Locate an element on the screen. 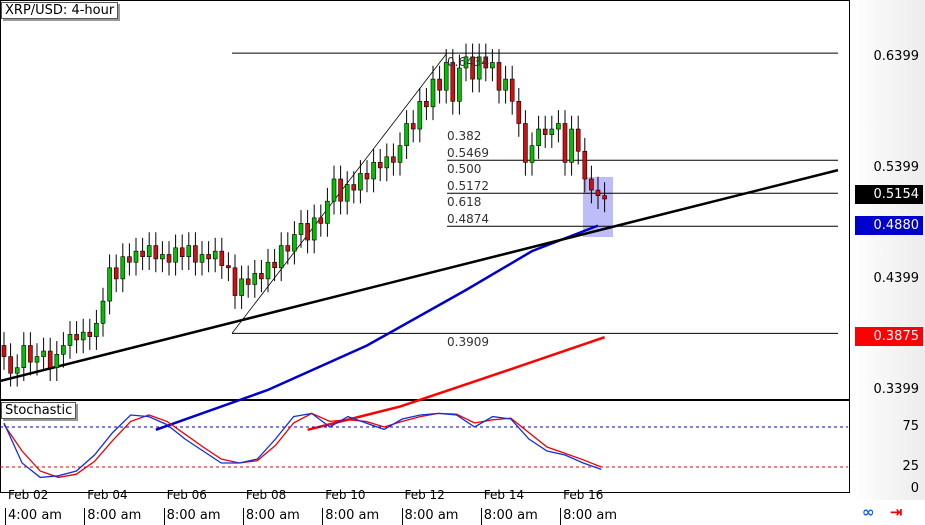  price-tick-label: 0.6399 is located at coordinates (896, 56).